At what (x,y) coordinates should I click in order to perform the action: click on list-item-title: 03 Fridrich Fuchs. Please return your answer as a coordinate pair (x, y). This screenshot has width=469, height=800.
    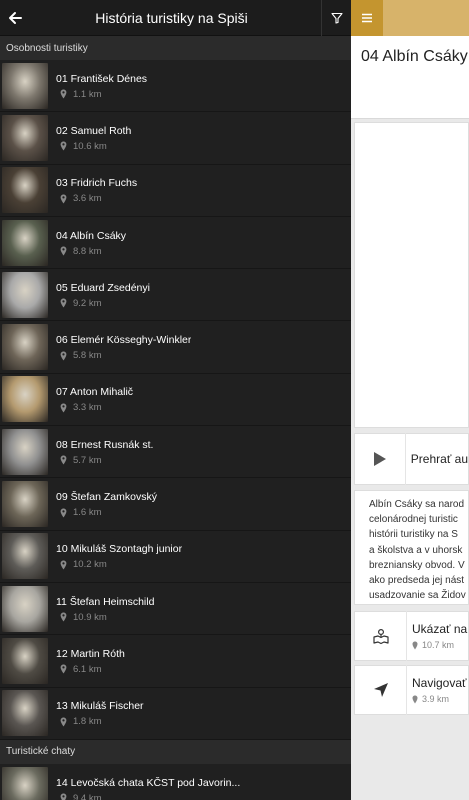
    Looking at the image, I should click on (97, 183).